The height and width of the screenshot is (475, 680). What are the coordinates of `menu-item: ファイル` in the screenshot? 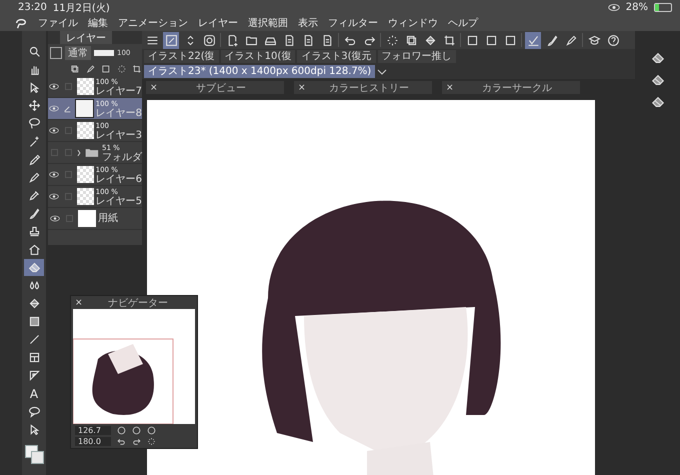 It's located at (58, 23).